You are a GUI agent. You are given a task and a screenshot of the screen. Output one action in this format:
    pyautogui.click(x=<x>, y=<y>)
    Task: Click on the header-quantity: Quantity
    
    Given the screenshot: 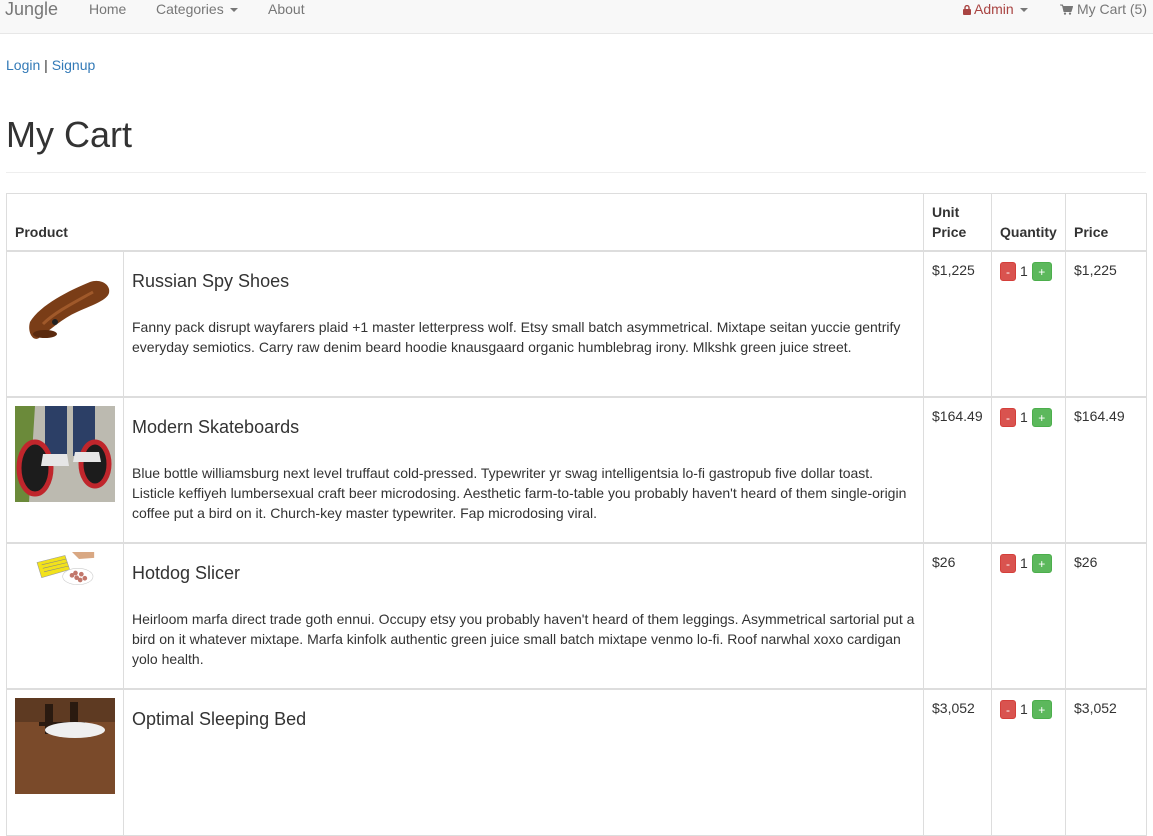 What is the action you would take?
    pyautogui.click(x=1029, y=222)
    